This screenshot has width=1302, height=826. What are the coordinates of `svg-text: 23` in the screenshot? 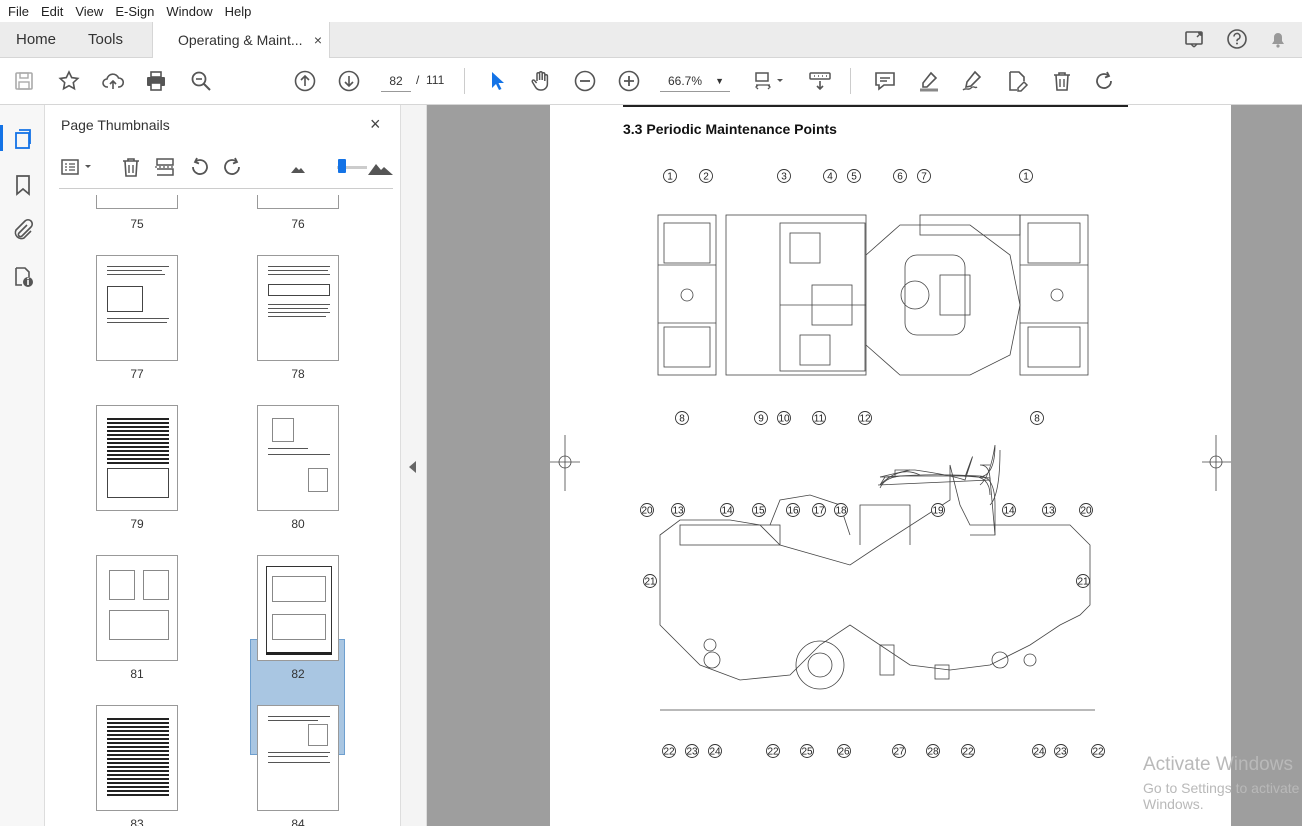 It's located at (1061, 752).